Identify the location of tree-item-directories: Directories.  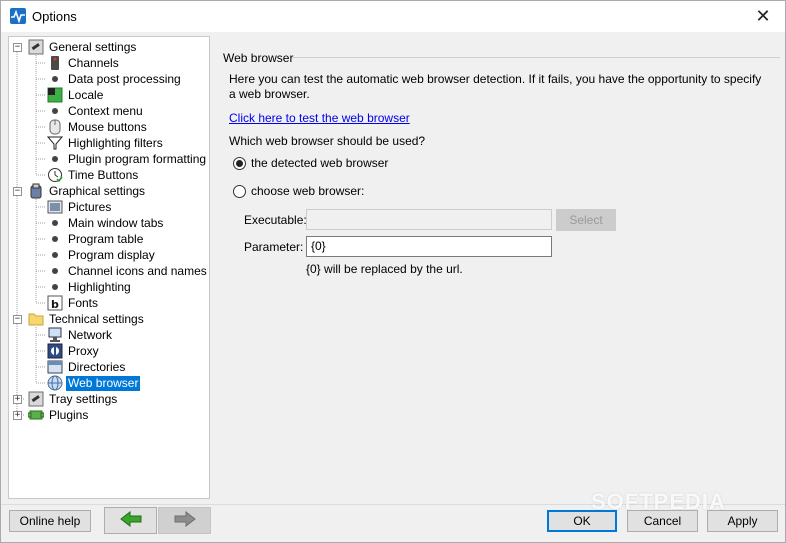
(87, 367).